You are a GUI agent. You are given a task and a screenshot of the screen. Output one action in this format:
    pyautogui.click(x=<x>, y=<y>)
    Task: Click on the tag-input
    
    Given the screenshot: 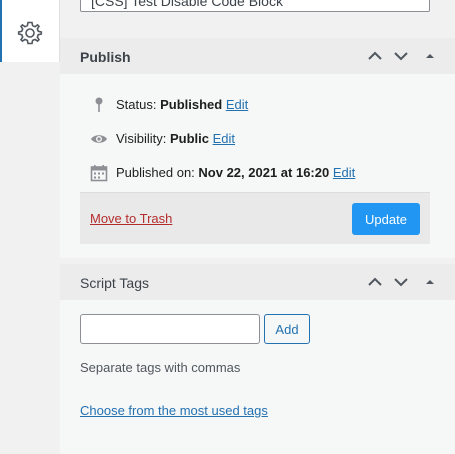 What is the action you would take?
    pyautogui.click(x=170, y=329)
    